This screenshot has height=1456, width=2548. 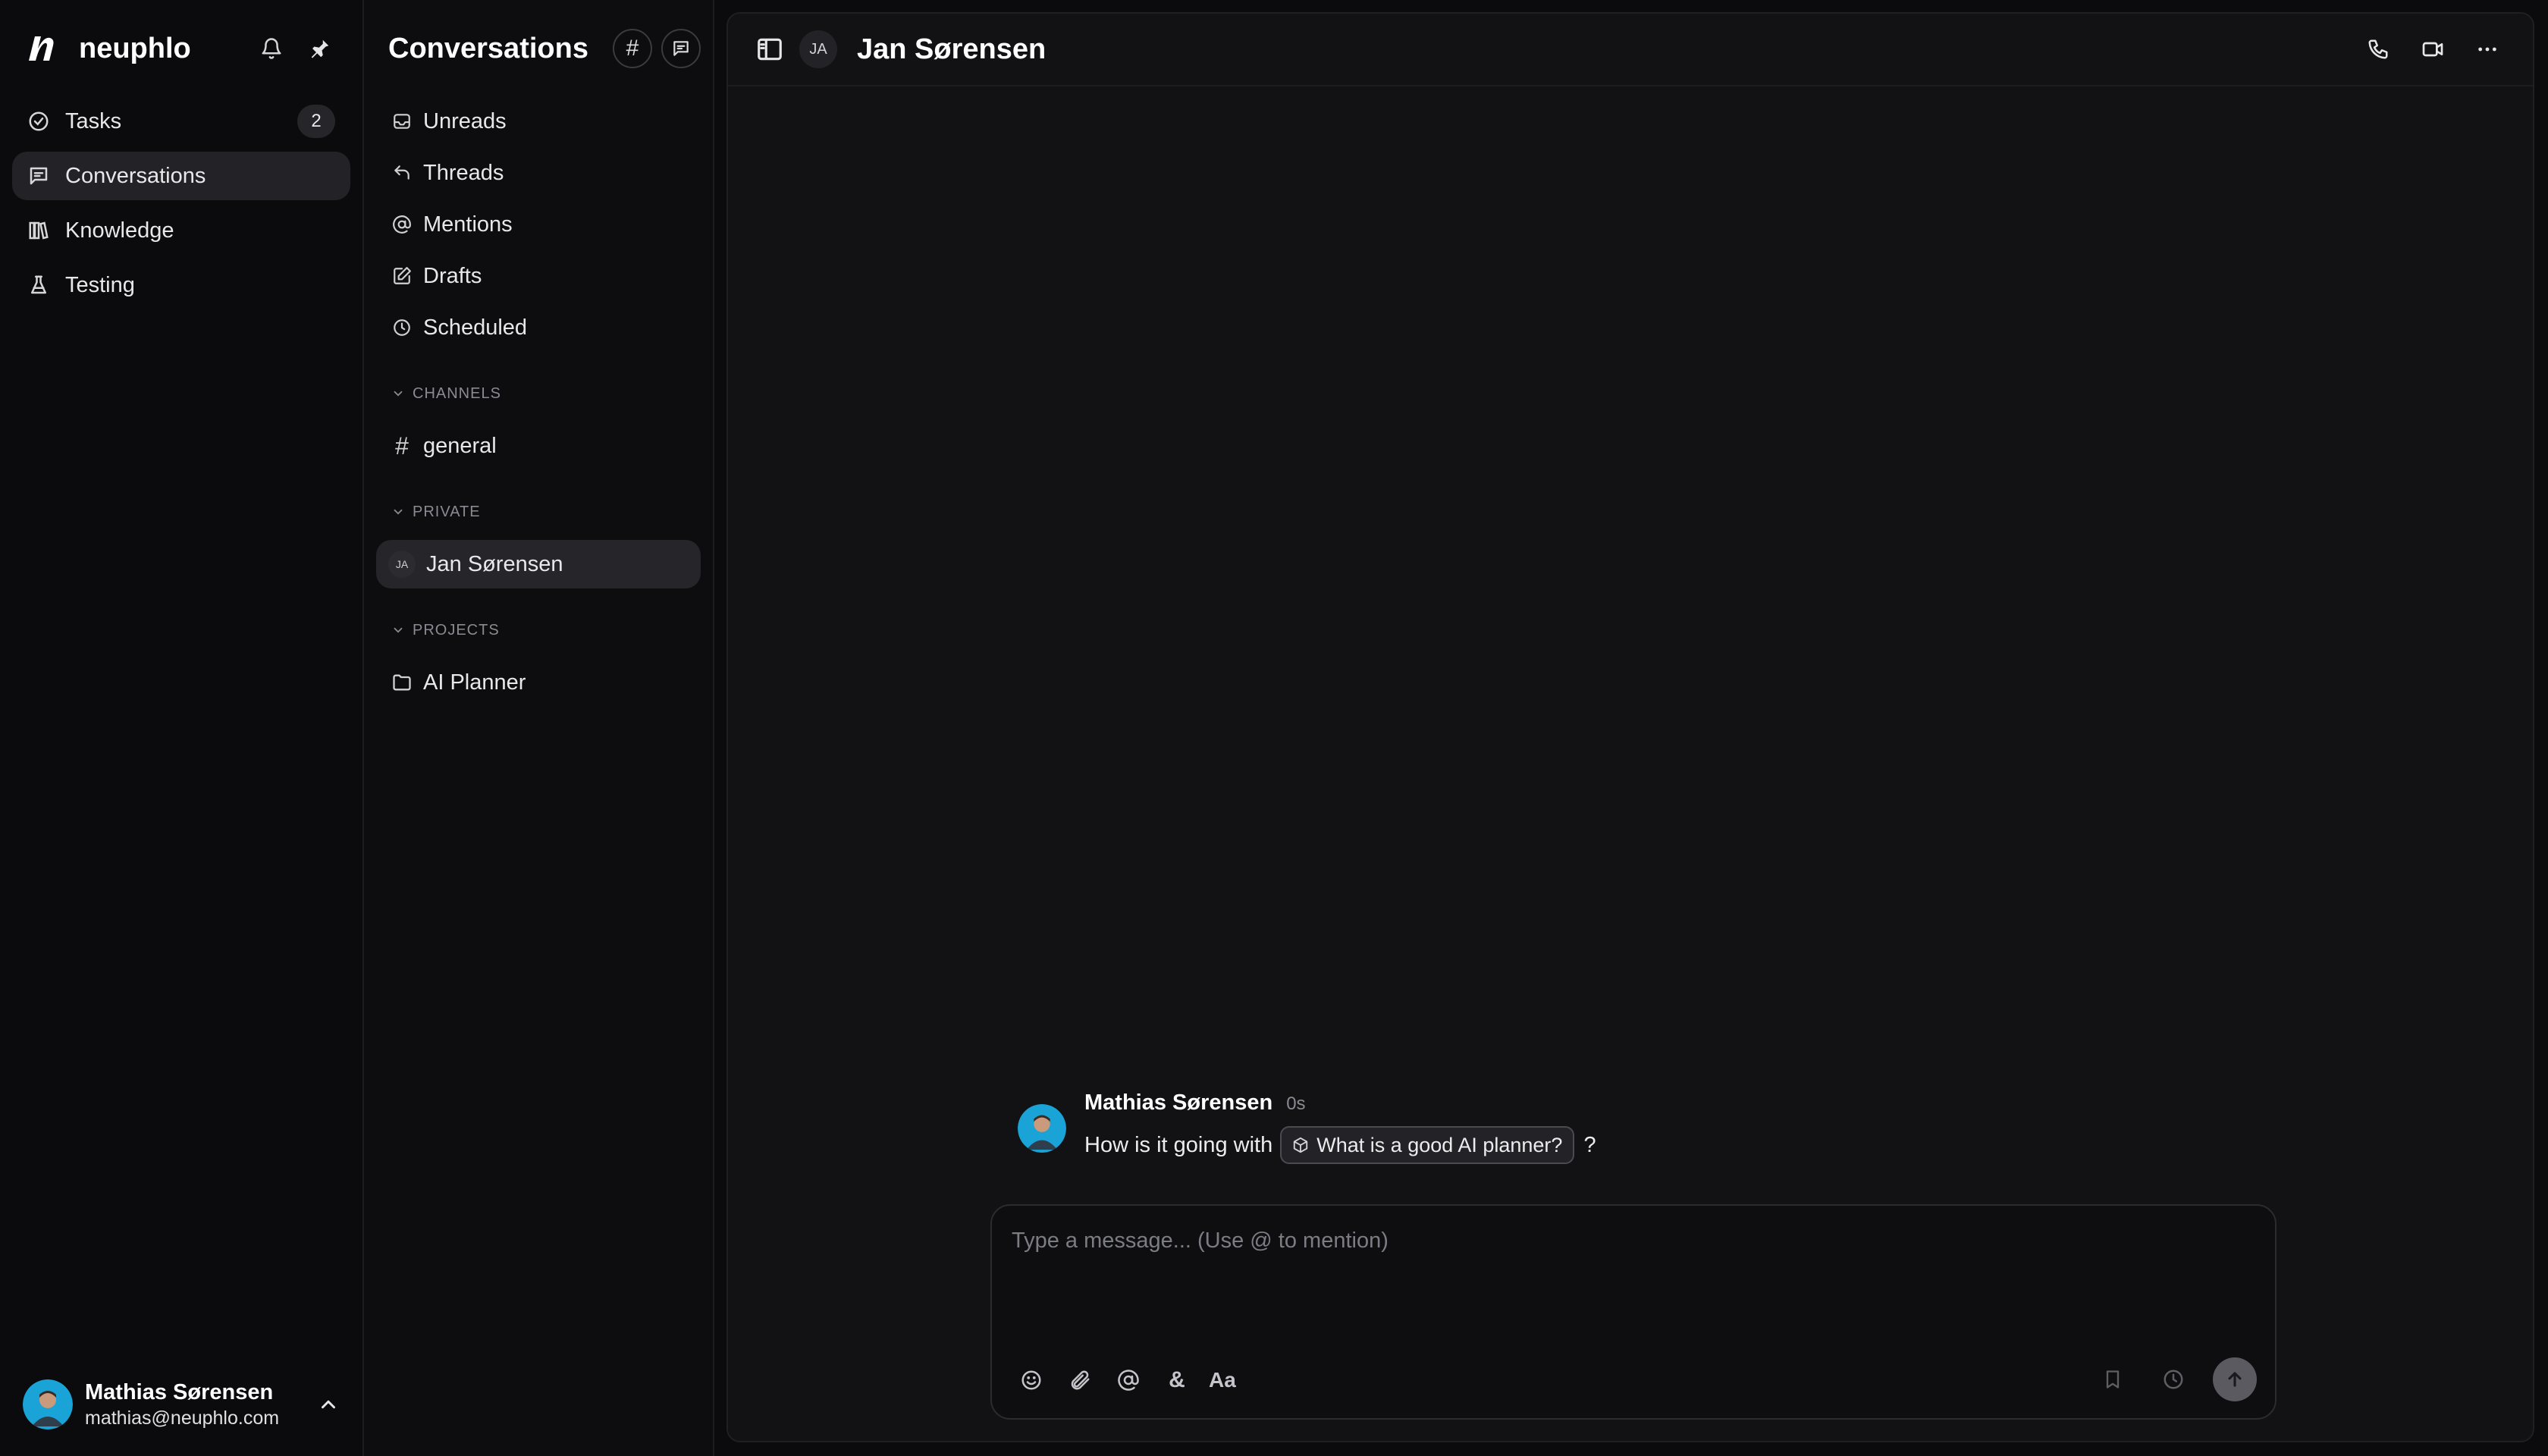 What do you see at coordinates (818, 49) in the screenshot?
I see `chat-avatar: JA` at bounding box center [818, 49].